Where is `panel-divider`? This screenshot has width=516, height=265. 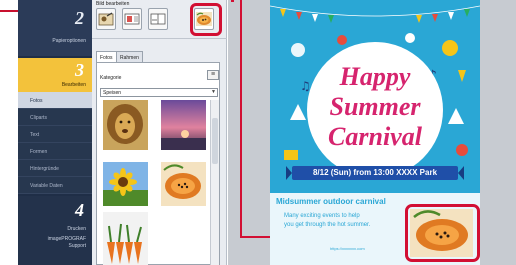 panel-divider is located at coordinates (159, 38).